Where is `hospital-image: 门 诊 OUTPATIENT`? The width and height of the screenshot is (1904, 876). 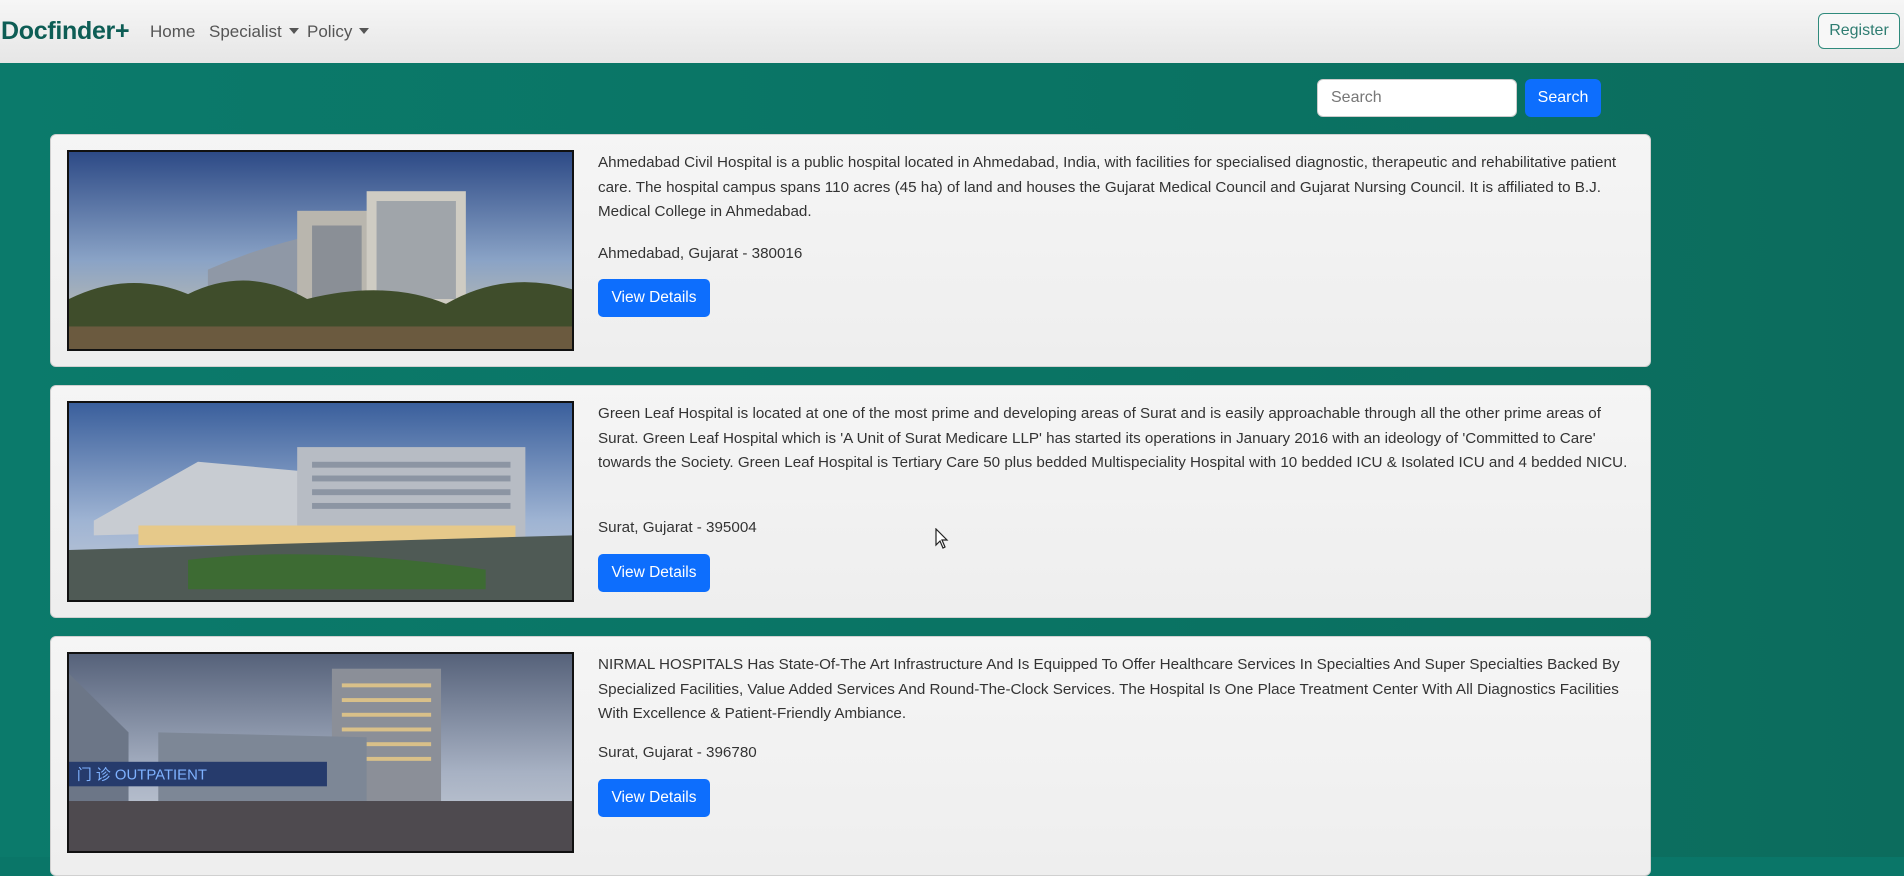
hospital-image: 门 诊 OUTPATIENT is located at coordinates (320, 752).